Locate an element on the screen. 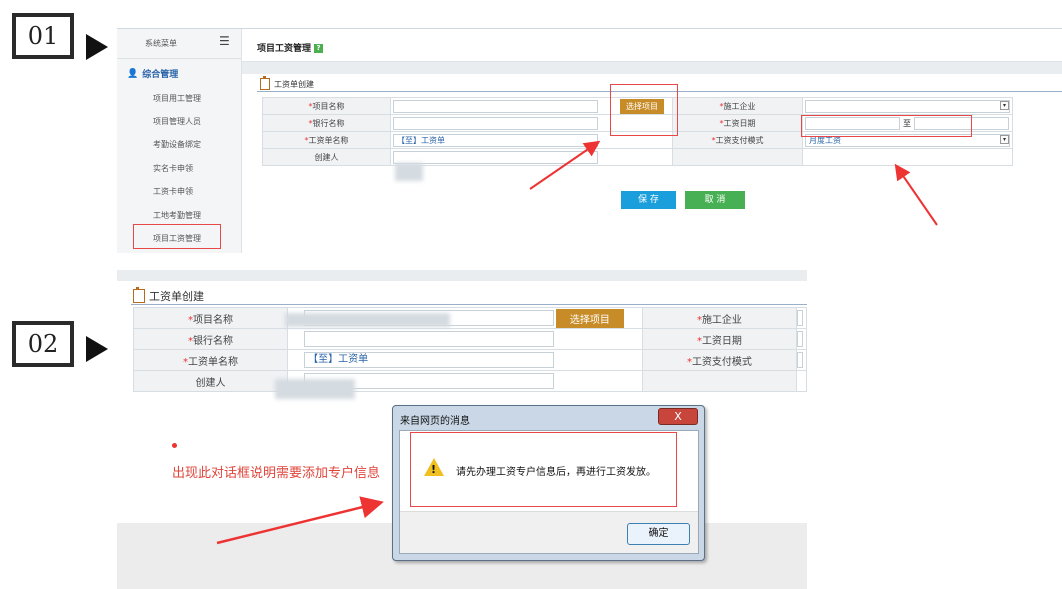 This screenshot has width=1062, height=589. ok-button: 确定 is located at coordinates (658, 534).